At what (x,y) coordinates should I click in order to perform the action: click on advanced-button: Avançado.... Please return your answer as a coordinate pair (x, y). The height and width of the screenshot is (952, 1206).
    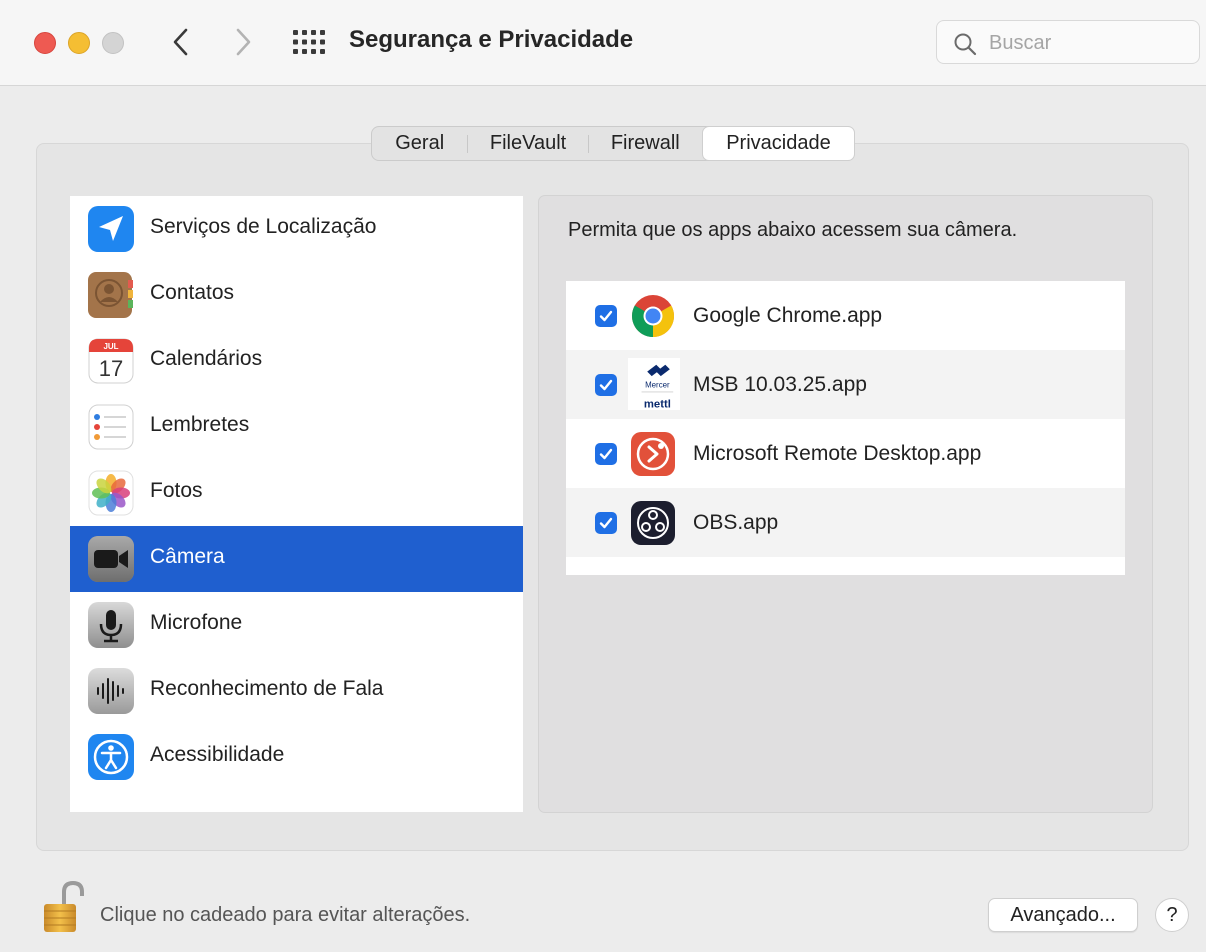
    Looking at the image, I should click on (1063, 915).